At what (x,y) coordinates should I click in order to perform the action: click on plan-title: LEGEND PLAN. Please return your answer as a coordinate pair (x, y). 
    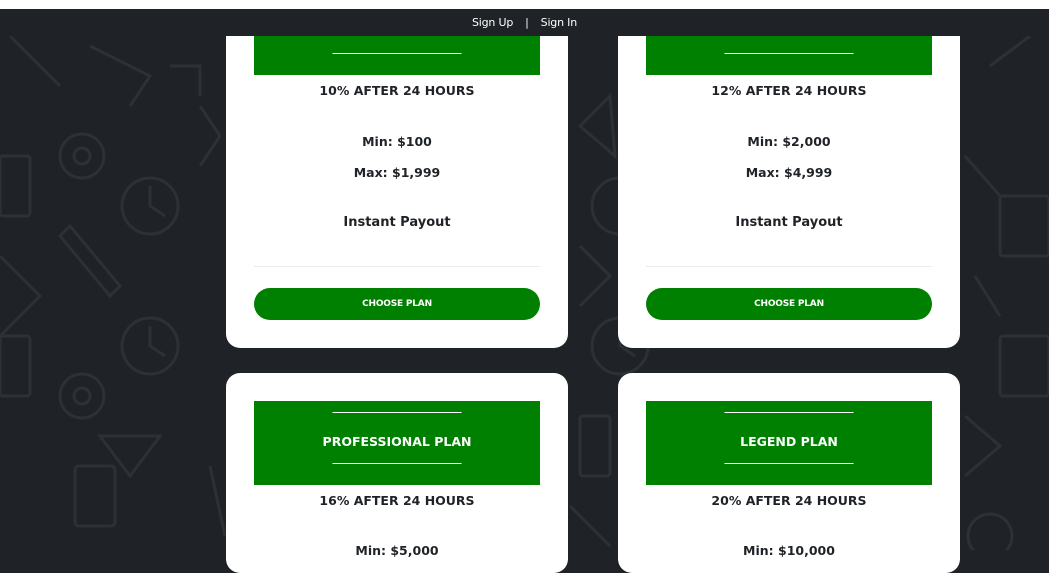
    Looking at the image, I should click on (789, 441).